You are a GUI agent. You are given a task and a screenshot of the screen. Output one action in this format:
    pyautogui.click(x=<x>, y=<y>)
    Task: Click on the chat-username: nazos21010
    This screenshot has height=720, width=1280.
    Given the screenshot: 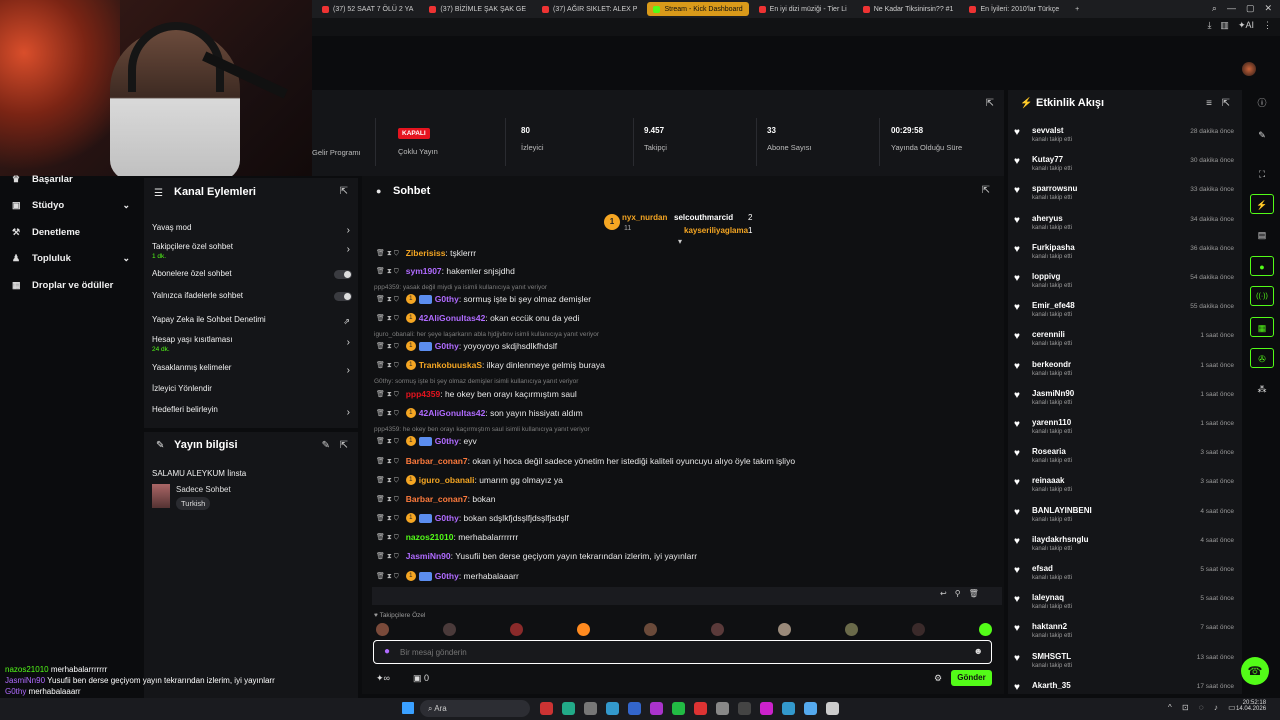 What is the action you would take?
    pyautogui.click(x=430, y=537)
    